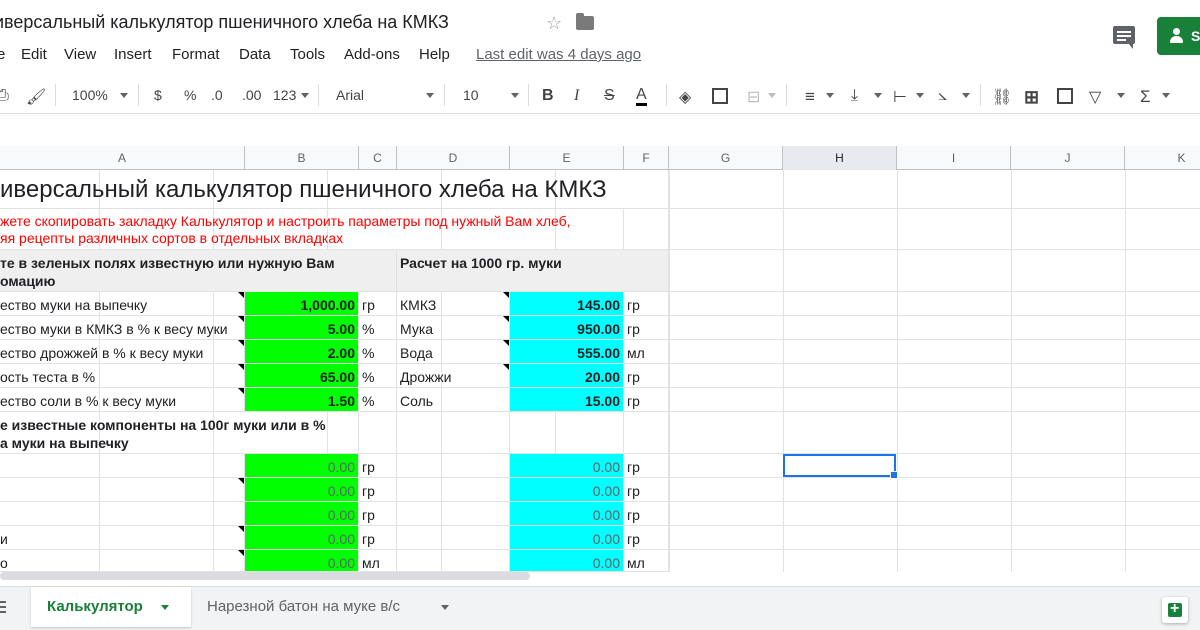 The width and height of the screenshot is (1200, 630). I want to click on insert-link-icon: ⛓, so click(1002, 97).